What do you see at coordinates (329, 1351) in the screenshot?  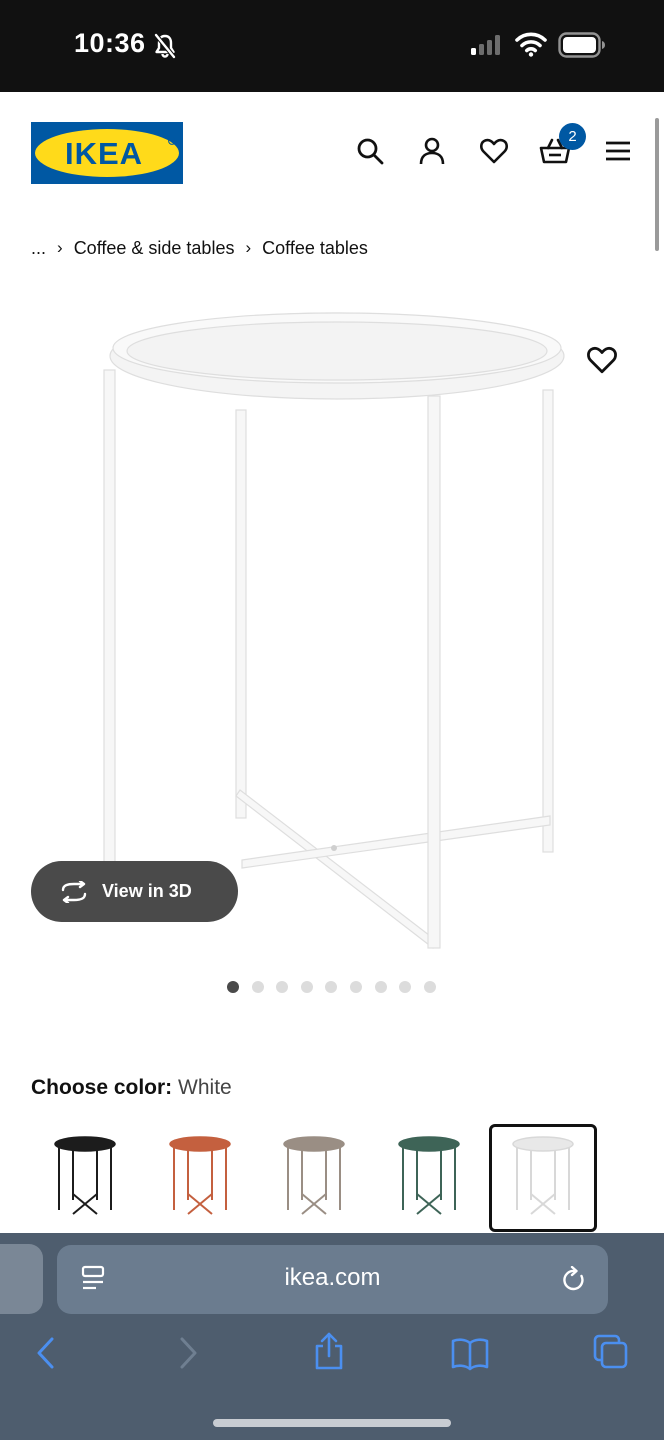 I see `share-icon` at bounding box center [329, 1351].